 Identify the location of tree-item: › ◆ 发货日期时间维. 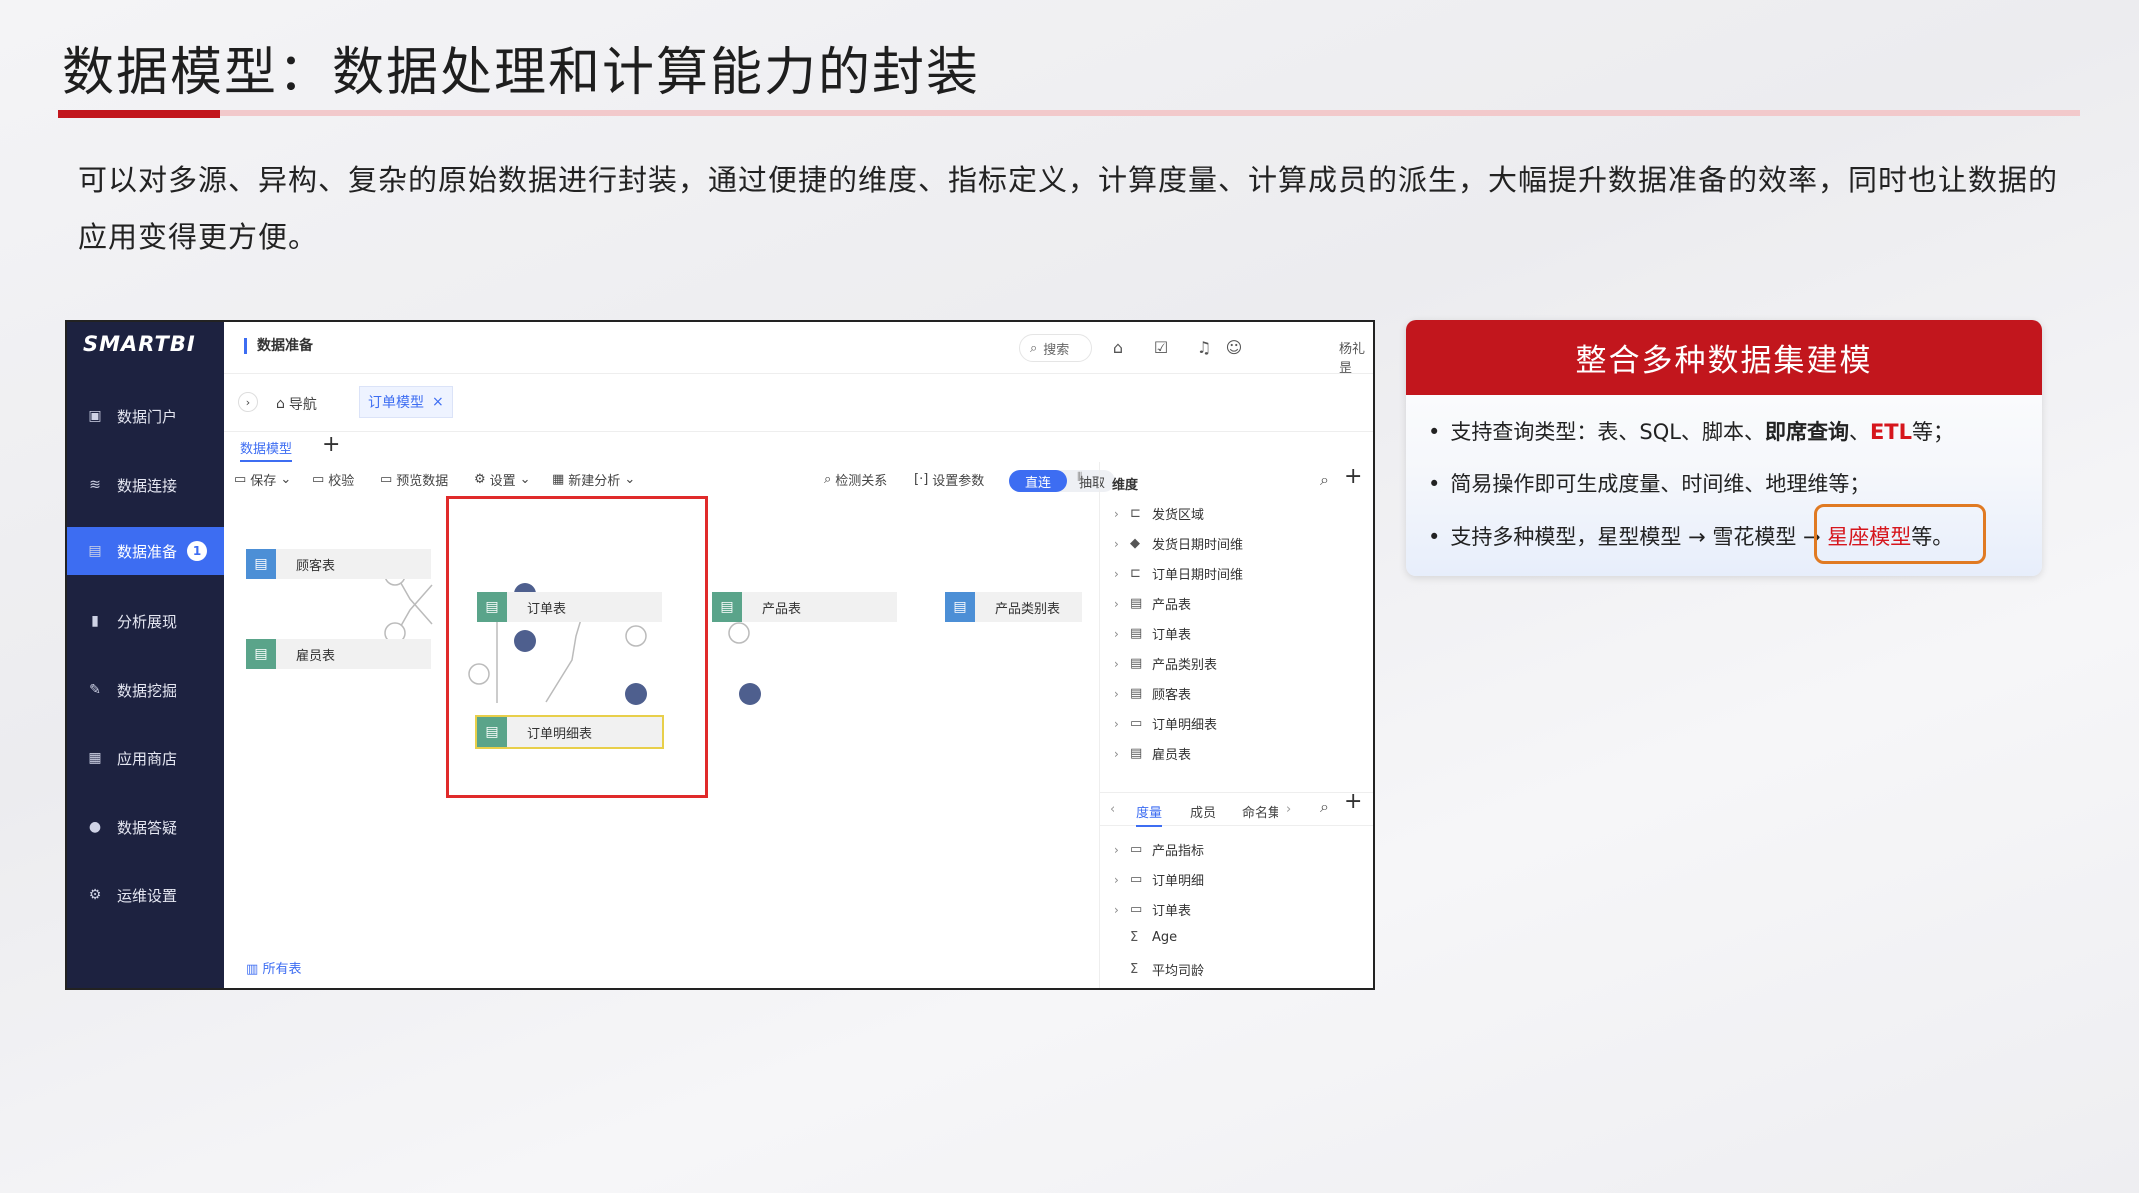
(1178, 543).